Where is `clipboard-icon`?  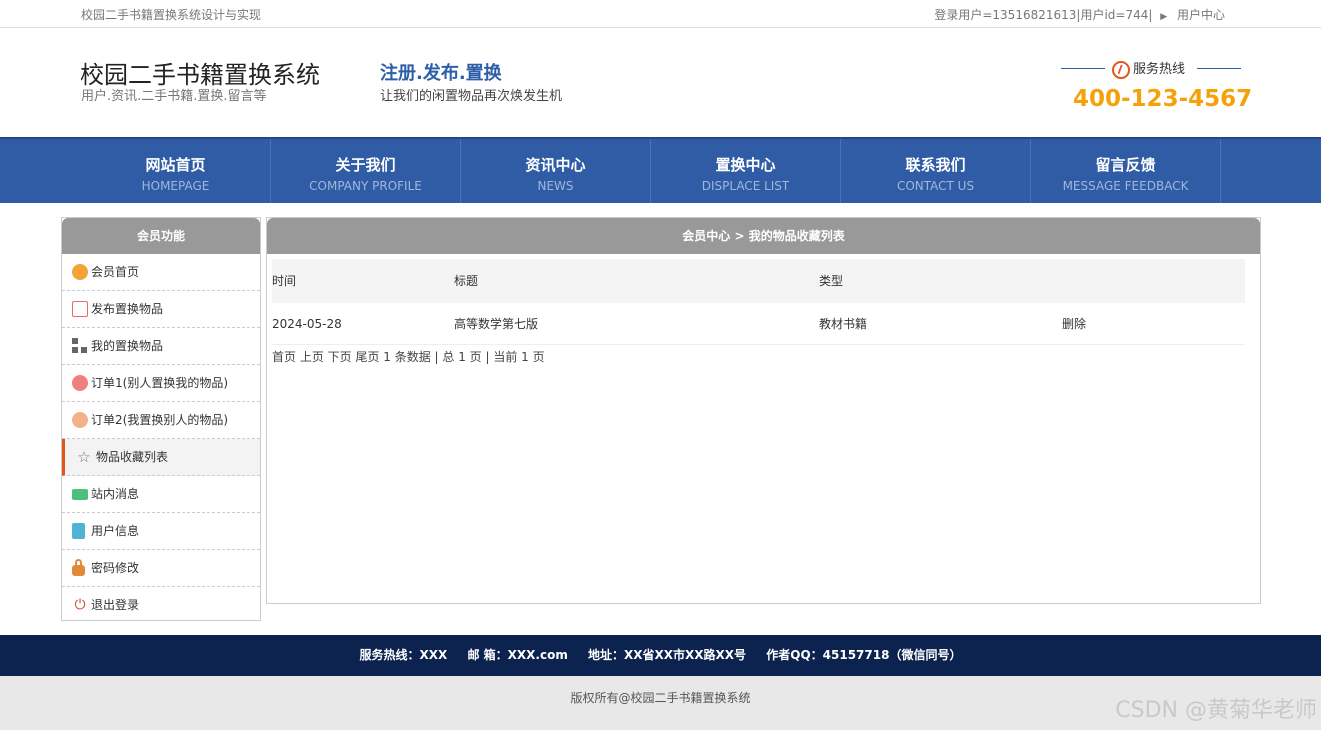
clipboard-icon is located at coordinates (78, 531).